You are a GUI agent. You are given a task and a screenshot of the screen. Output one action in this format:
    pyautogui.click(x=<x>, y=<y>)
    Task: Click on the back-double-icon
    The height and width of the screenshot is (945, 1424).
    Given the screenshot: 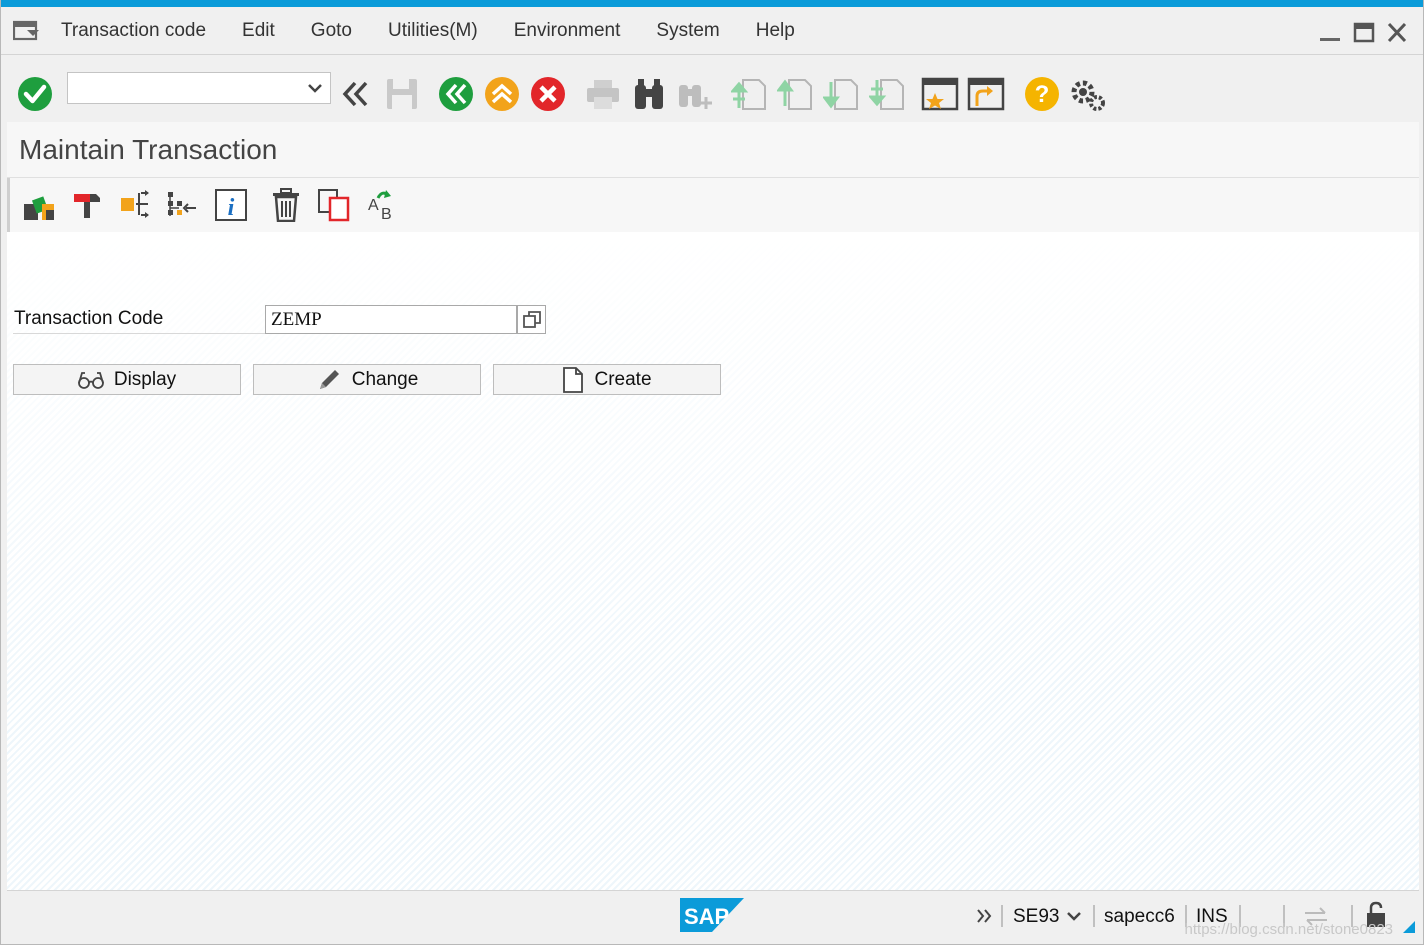 What is the action you would take?
    pyautogui.click(x=355, y=94)
    